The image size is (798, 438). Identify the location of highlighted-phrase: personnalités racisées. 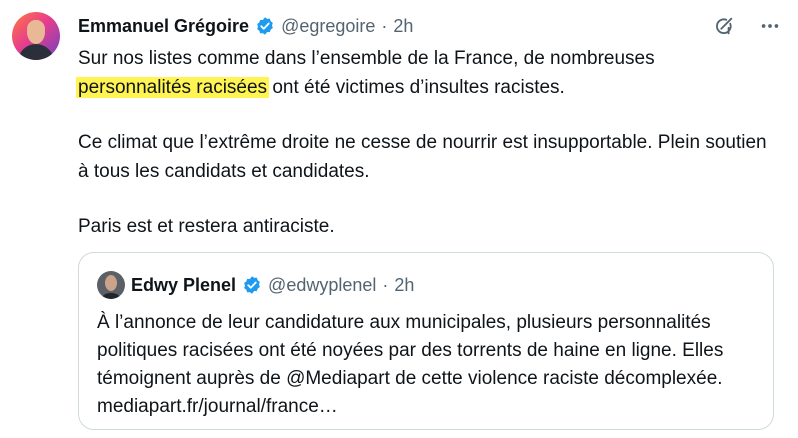
(173, 87).